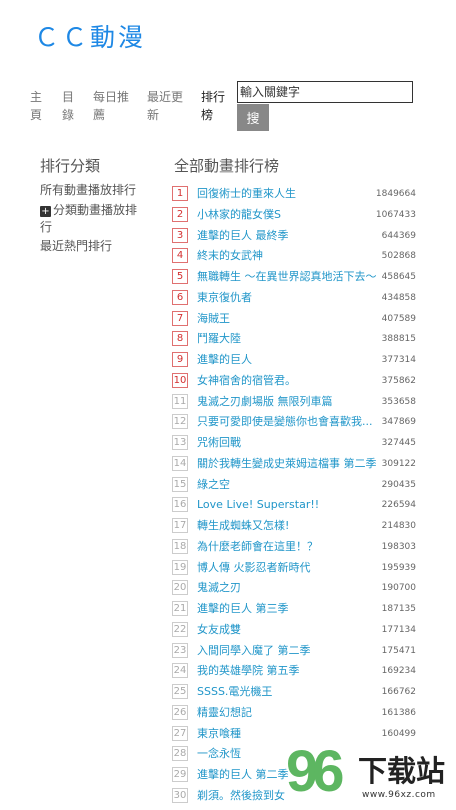 The width and height of the screenshot is (456, 810). Describe the element at coordinates (398, 733) in the screenshot. I see `play-count: 160499` at that location.